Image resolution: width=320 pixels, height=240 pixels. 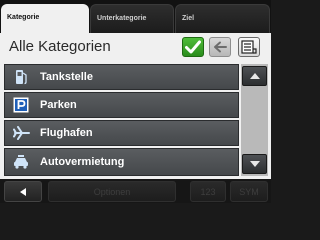 I want to click on list-view-button, so click(x=249, y=47).